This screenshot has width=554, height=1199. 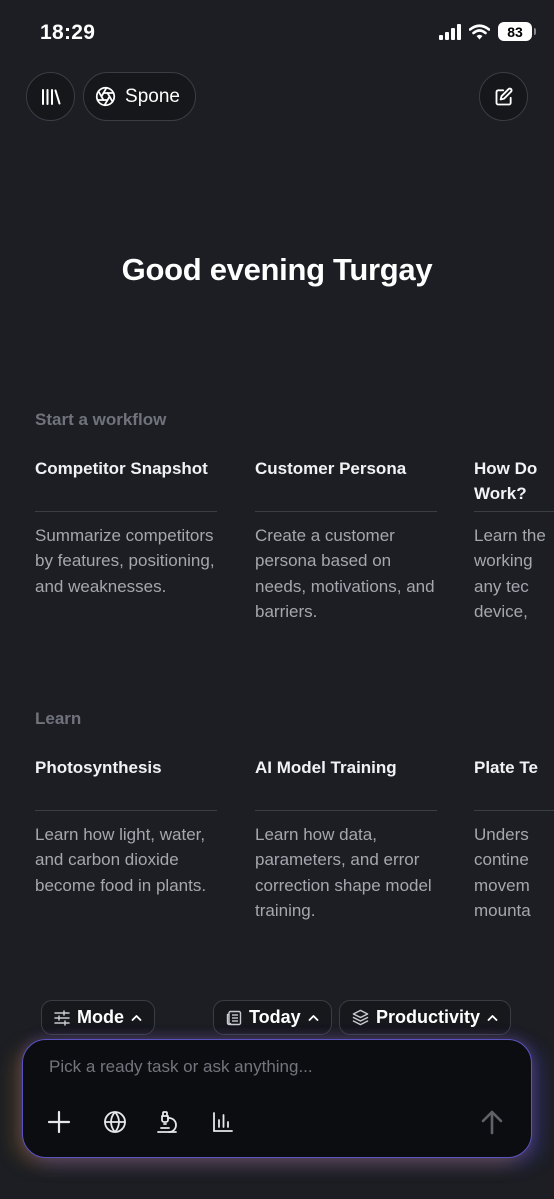 I want to click on assistant-name: Spone, so click(x=152, y=96).